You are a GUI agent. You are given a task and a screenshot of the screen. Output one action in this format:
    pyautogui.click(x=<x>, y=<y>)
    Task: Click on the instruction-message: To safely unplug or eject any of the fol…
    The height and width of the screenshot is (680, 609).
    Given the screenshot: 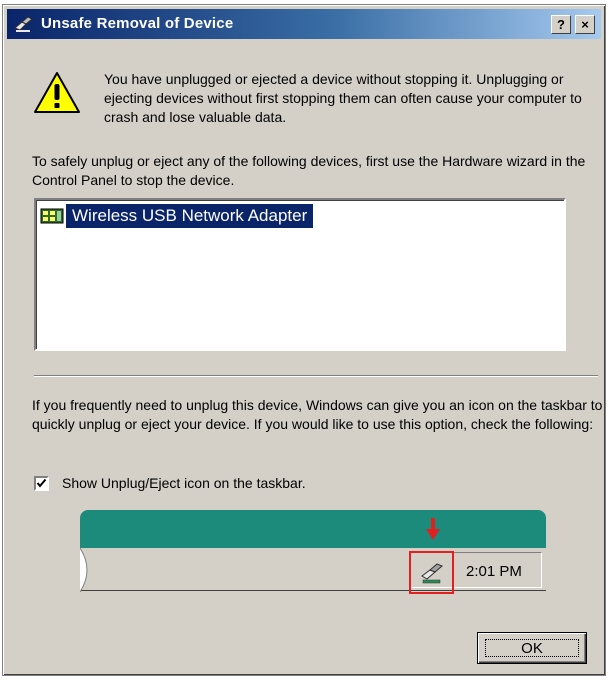 What is the action you would take?
    pyautogui.click(x=309, y=170)
    